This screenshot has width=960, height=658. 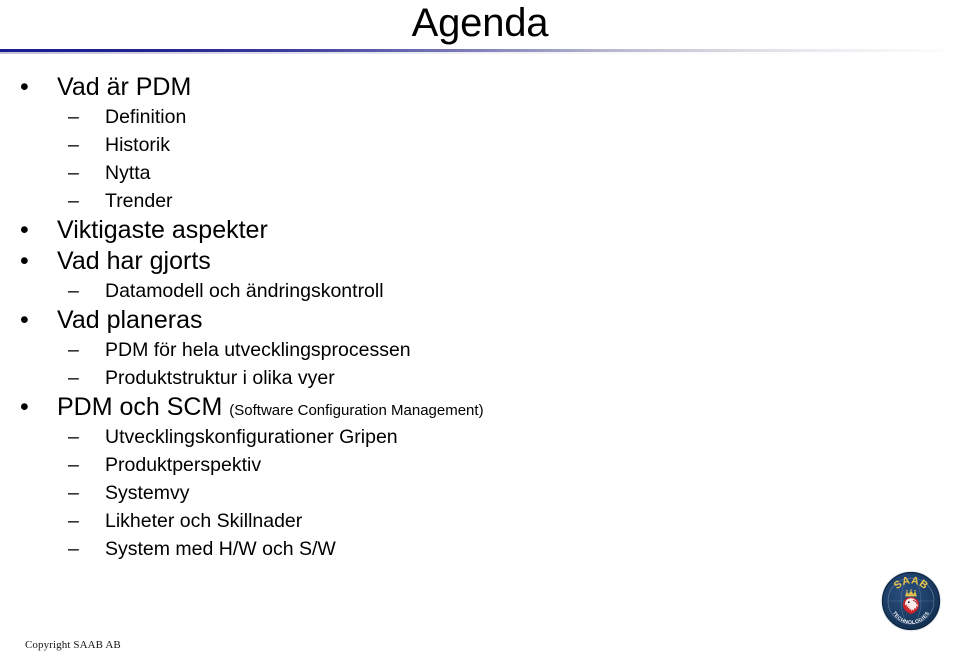 What do you see at coordinates (440, 378) in the screenshot?
I see `agenda-sub-item: – Produktstruktur i olika vyer` at bounding box center [440, 378].